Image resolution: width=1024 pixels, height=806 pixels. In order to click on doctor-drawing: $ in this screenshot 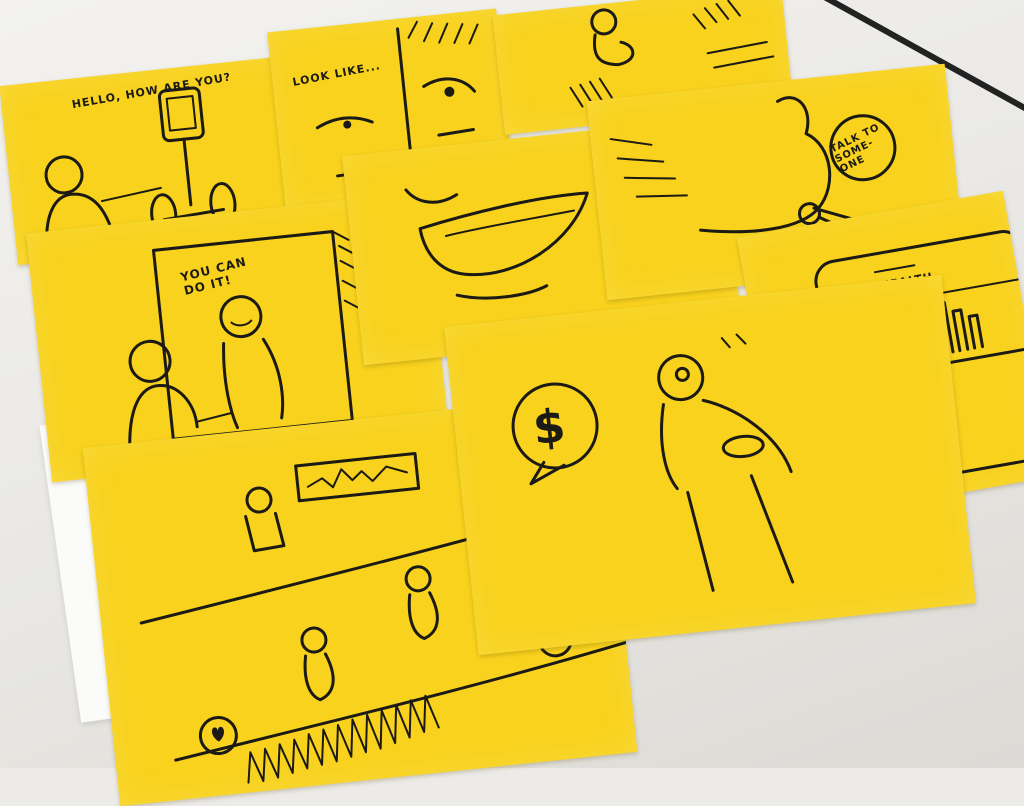, I will do `click(653, 462)`.